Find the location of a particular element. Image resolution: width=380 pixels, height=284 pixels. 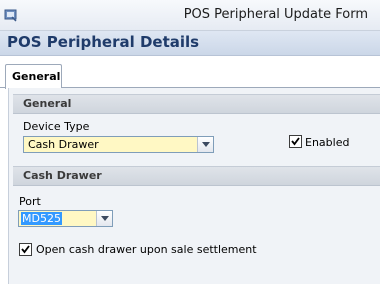

window-title: POS Peripheral Update Form is located at coordinates (275, 14).